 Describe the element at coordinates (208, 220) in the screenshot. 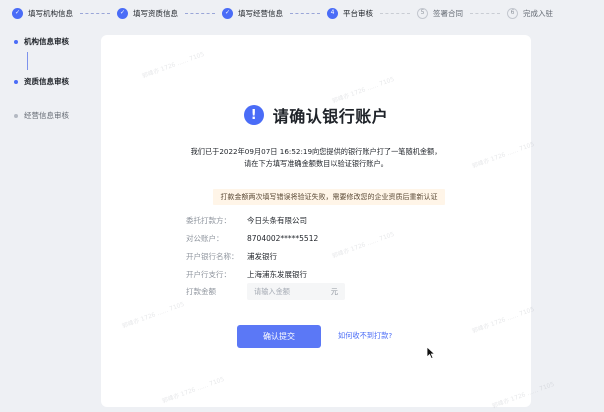

I see `field-label: 委托打款方：` at that location.